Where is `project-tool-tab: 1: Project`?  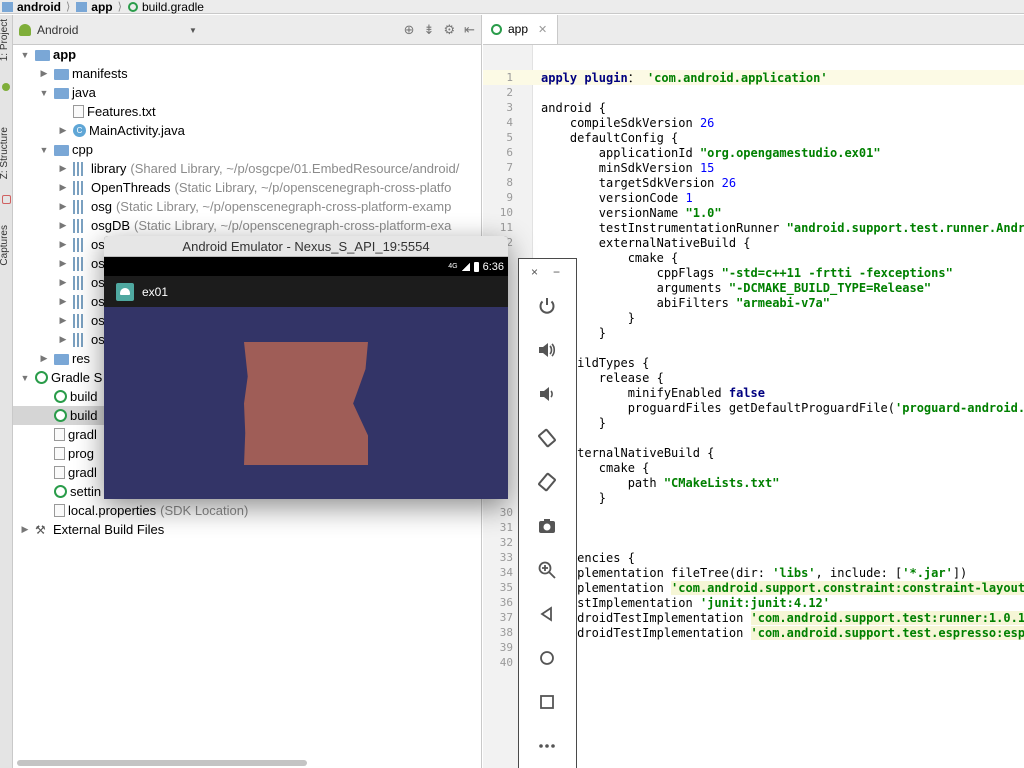
project-tool-tab: 1: Project is located at coordinates (6, 40).